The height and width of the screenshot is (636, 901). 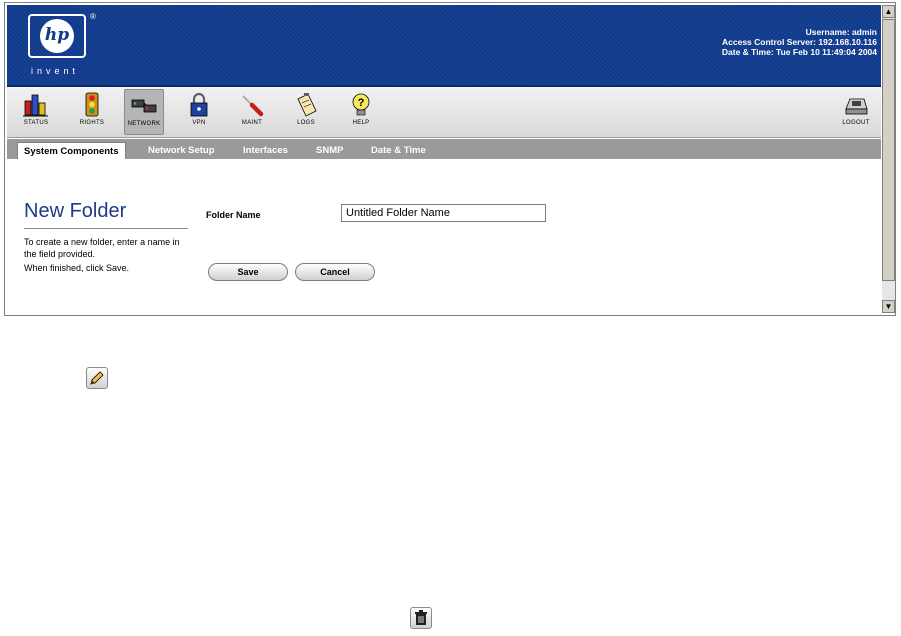 I want to click on tagline: invent, so click(x=55, y=71).